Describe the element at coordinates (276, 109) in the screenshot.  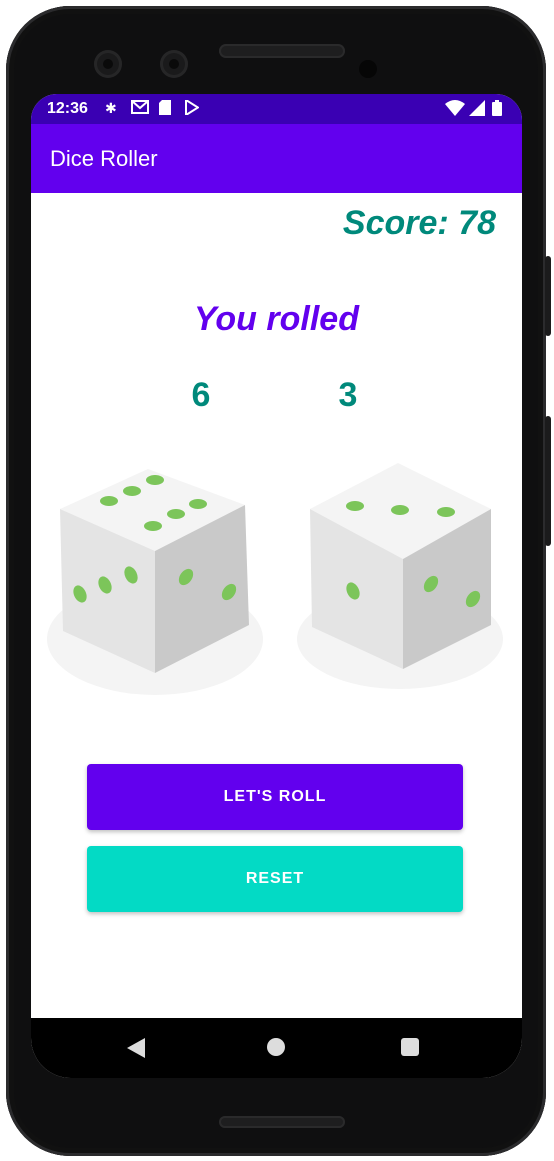
I see `status-bar: 12:36 ✱` at that location.